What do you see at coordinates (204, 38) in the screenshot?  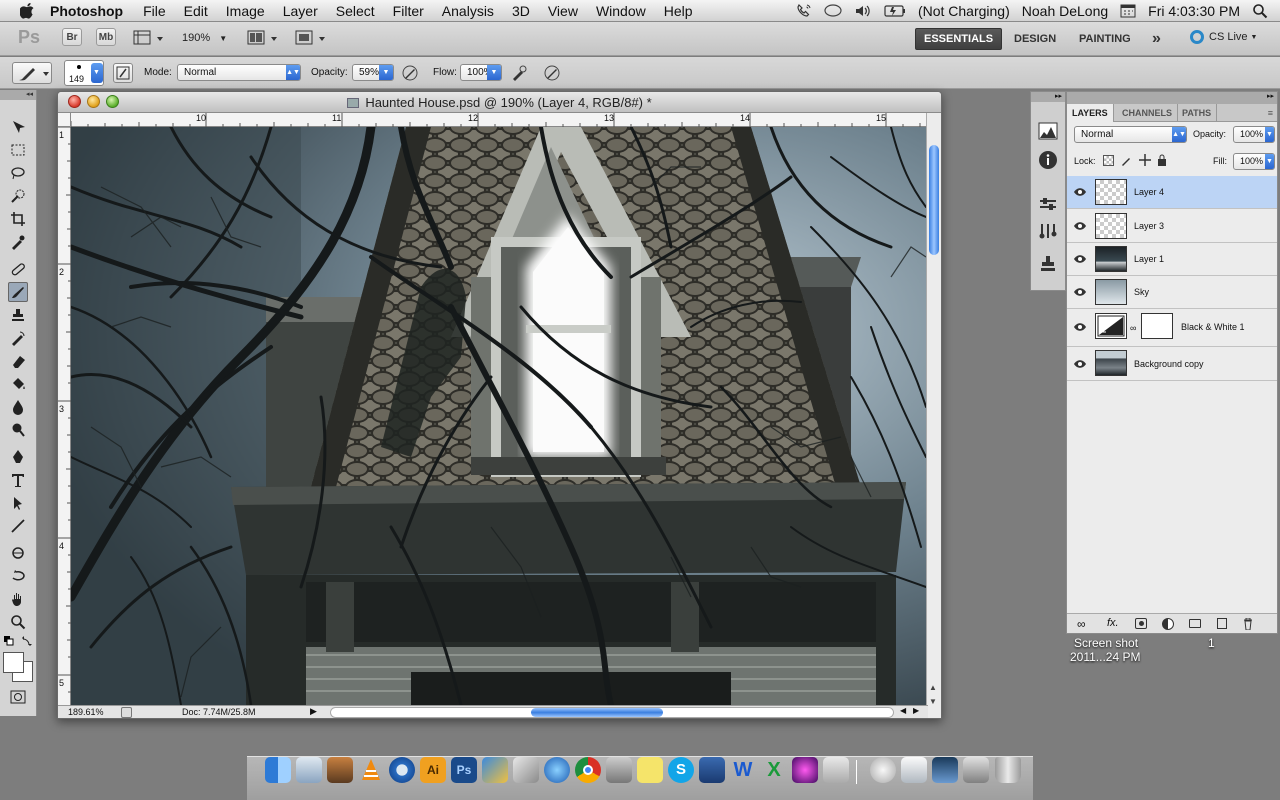 I see `zoom-level-select: 190% ▼` at bounding box center [204, 38].